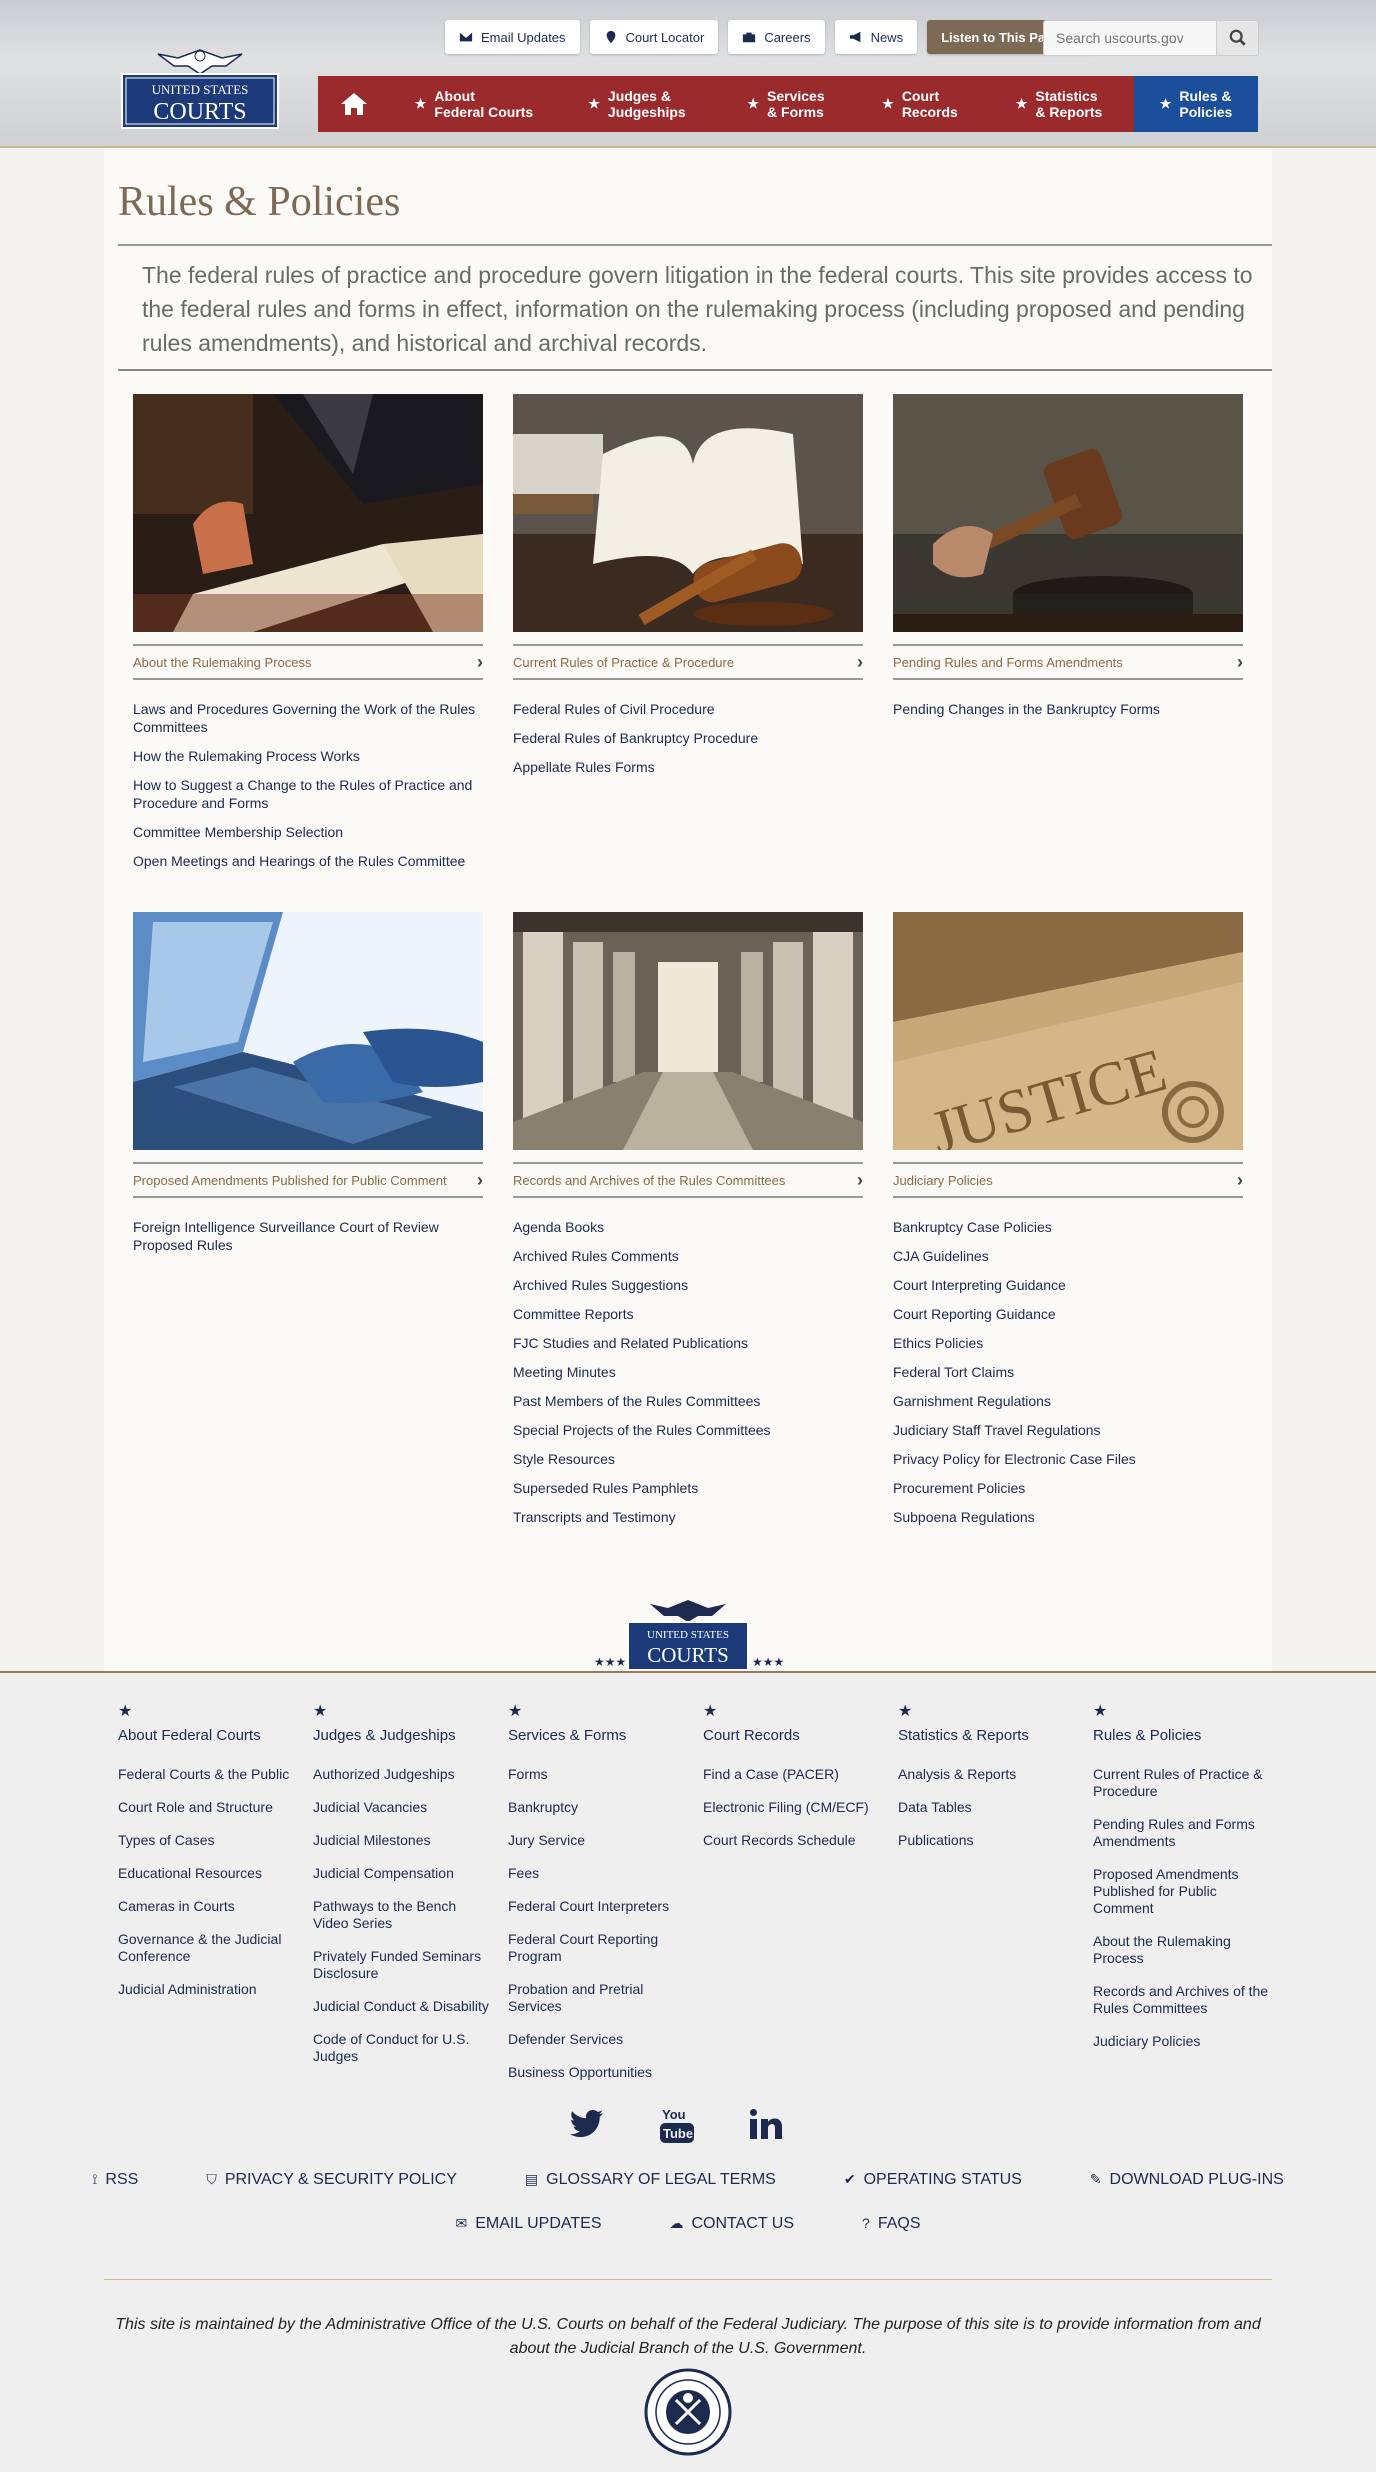 This screenshot has width=1376, height=2472. I want to click on footer-link: Data Tables, so click(988, 1807).